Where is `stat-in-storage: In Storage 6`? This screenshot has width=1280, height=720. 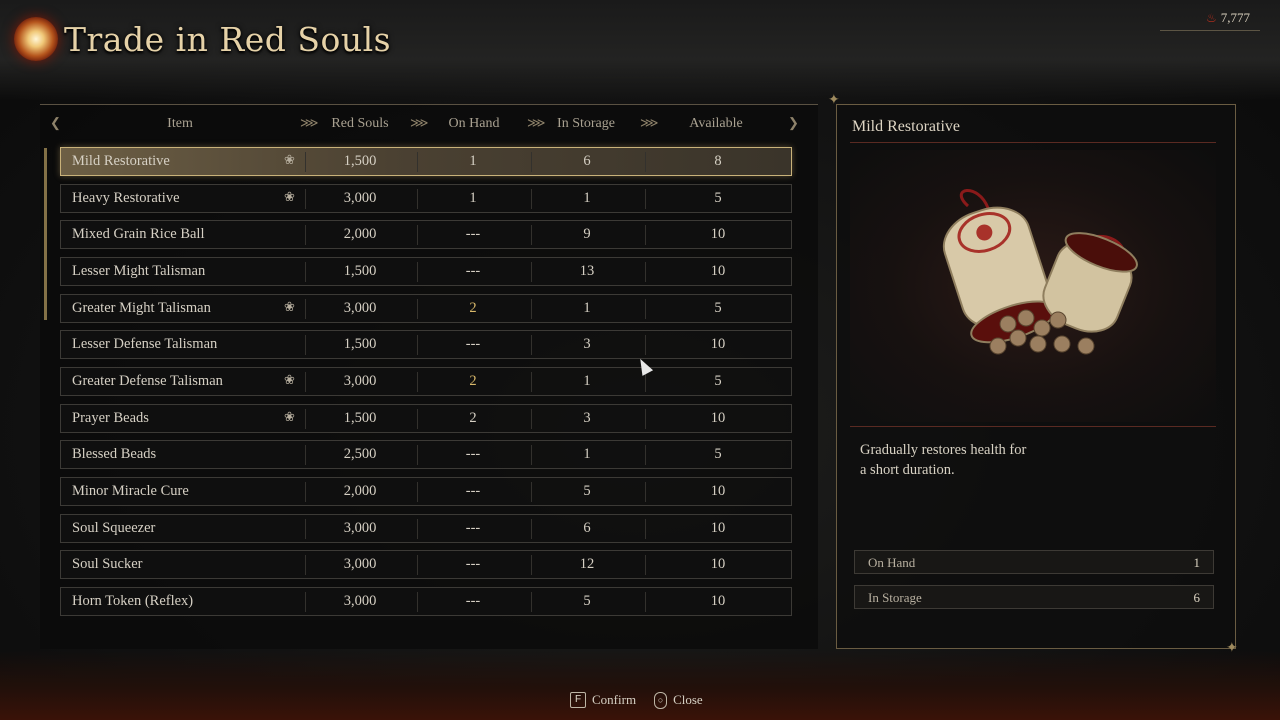
stat-in-storage: In Storage 6 is located at coordinates (1034, 597).